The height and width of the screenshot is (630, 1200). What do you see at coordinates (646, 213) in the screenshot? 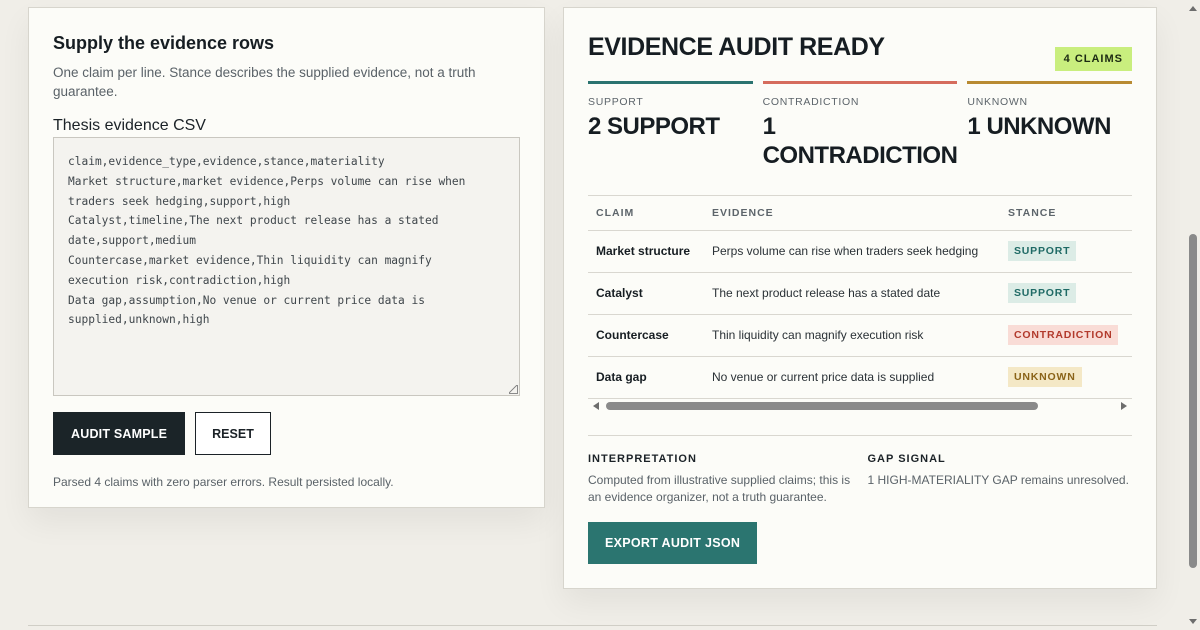
I see `column-header-claim: CLAIM` at bounding box center [646, 213].